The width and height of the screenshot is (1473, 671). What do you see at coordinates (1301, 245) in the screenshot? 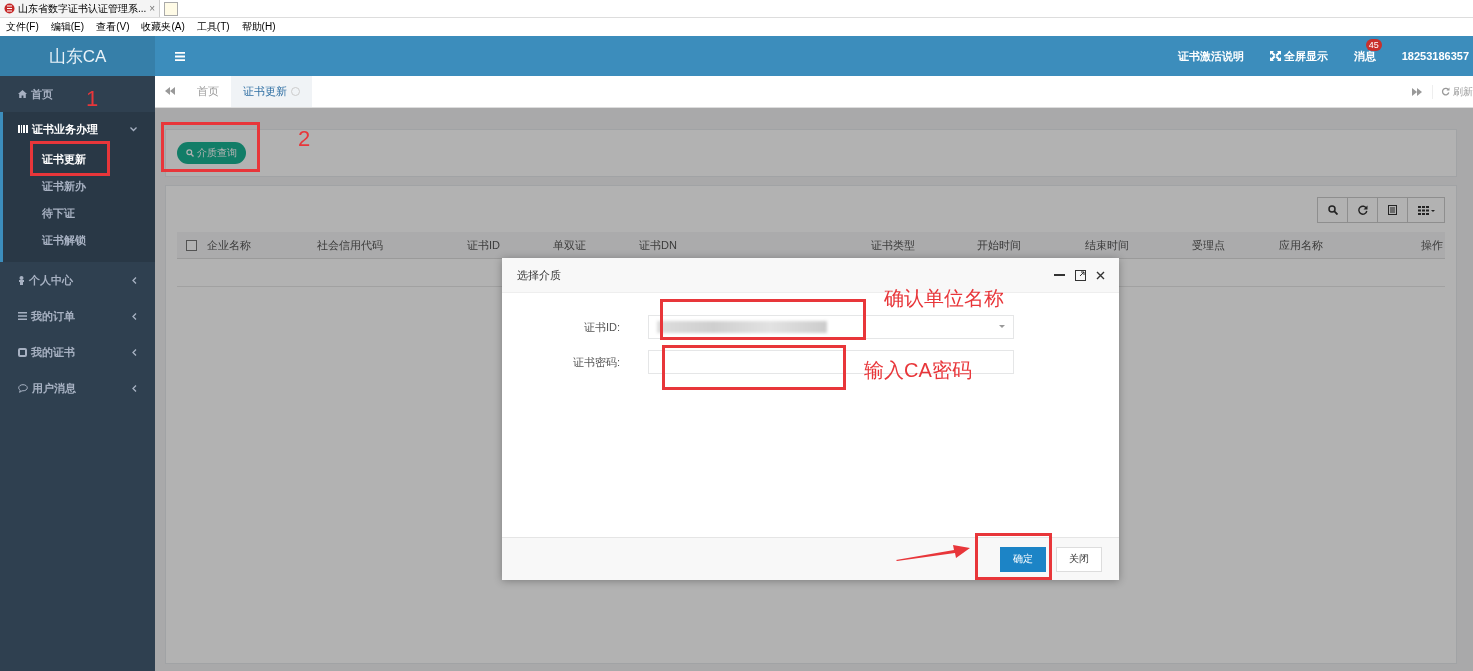
I see `column-header: 应用名称` at bounding box center [1301, 245].